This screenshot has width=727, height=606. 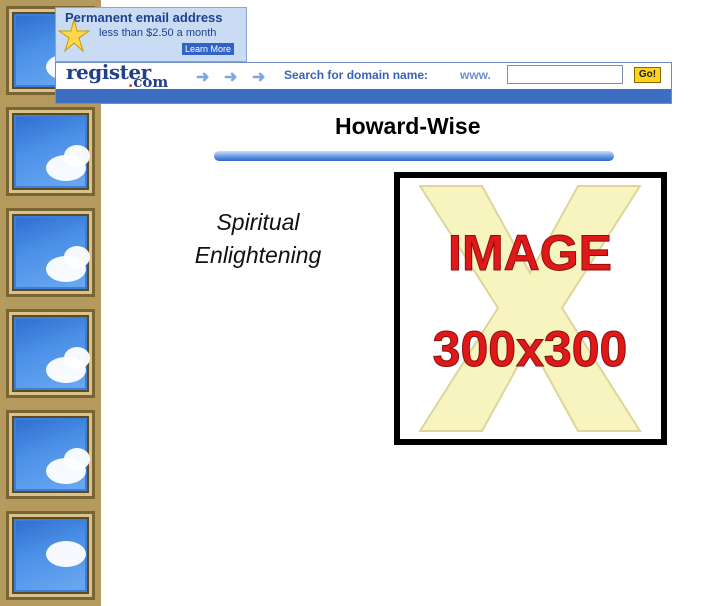 What do you see at coordinates (647, 75) in the screenshot?
I see `go-button: Go!` at bounding box center [647, 75].